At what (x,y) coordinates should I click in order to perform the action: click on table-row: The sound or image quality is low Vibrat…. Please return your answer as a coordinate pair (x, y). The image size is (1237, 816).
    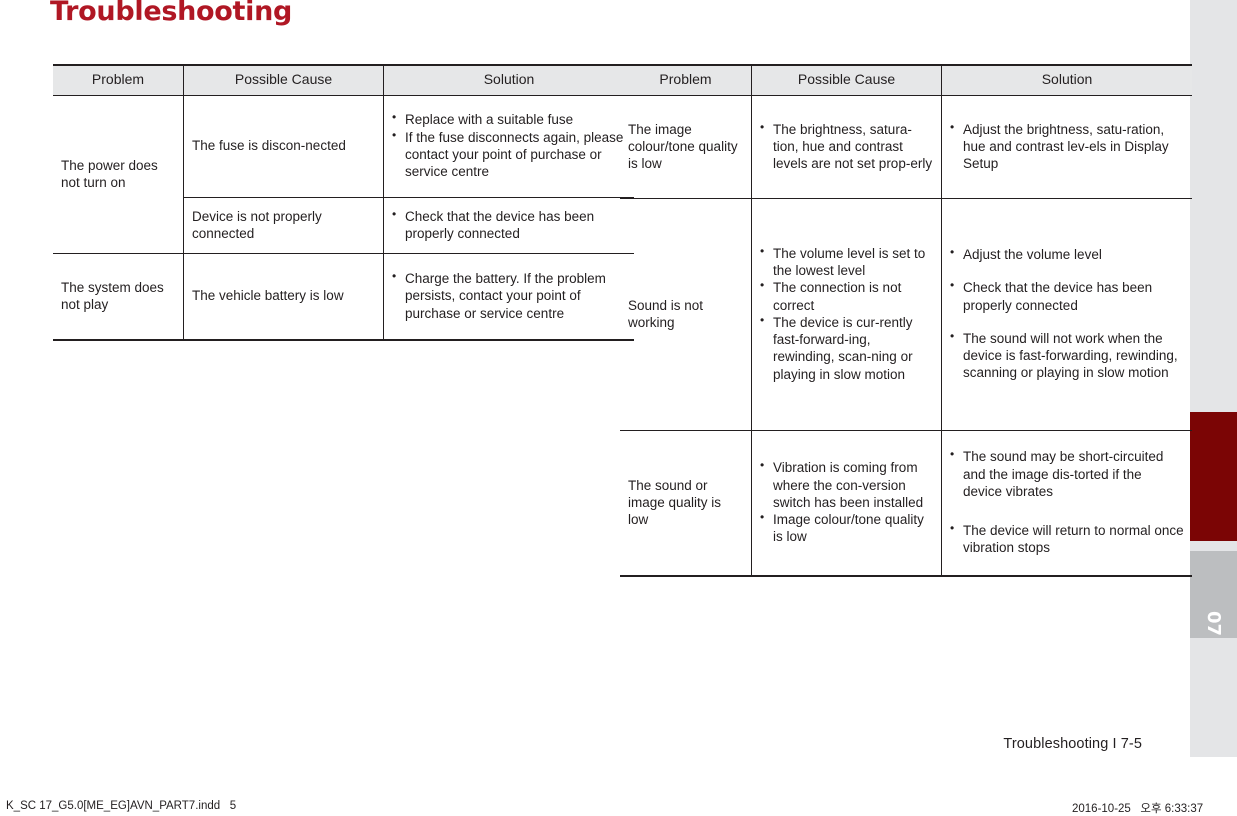
    Looking at the image, I should click on (906, 503).